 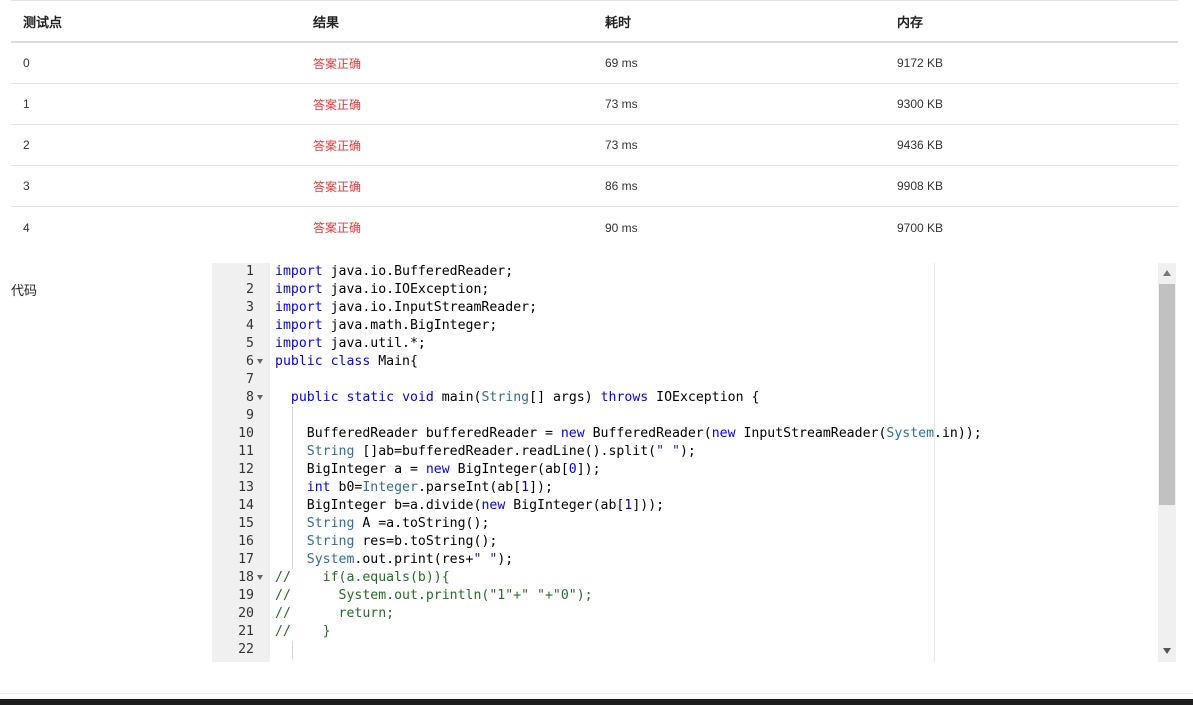 I want to click on test-point-id: 4, so click(x=26, y=227).